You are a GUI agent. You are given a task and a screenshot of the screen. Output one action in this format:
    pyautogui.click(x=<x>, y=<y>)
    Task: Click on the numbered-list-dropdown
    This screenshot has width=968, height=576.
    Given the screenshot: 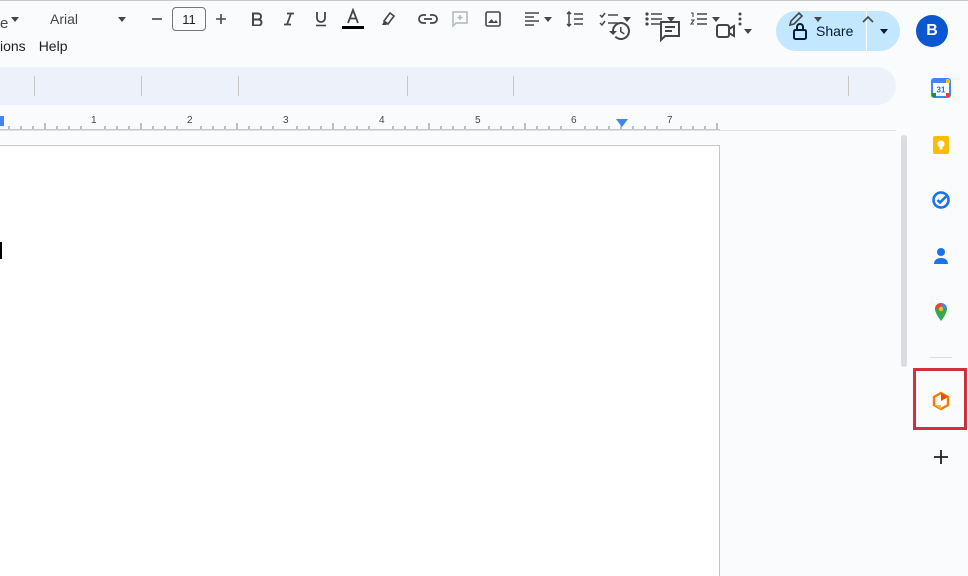 What is the action you would take?
    pyautogui.click(x=705, y=19)
    